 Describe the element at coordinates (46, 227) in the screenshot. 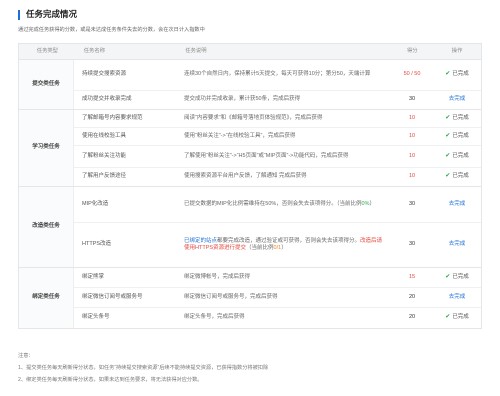

I see `group-type-label: 改造类任务` at that location.